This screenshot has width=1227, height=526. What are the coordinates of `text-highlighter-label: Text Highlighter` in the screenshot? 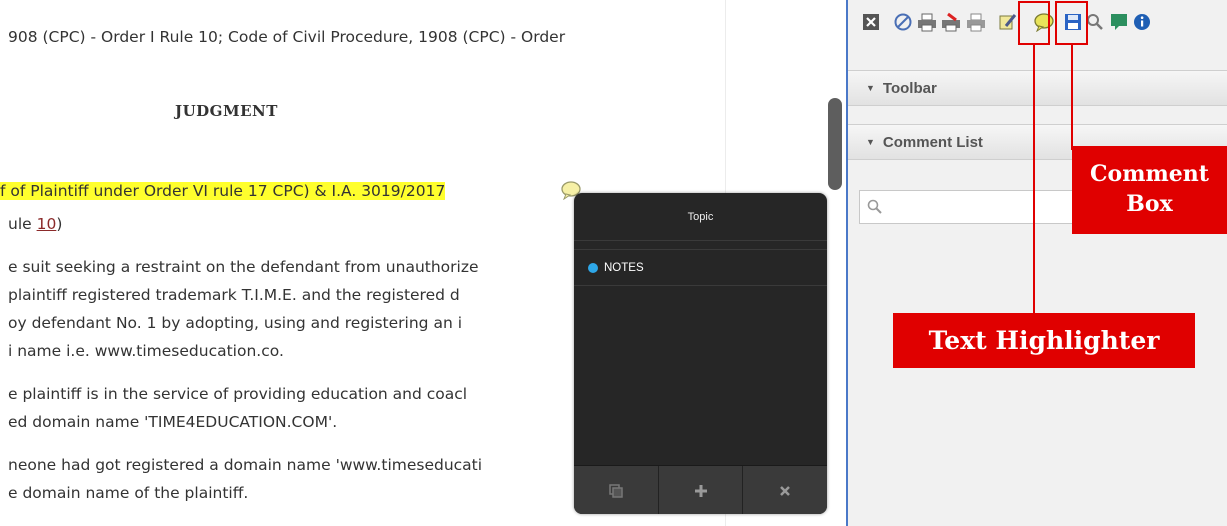 It's located at (1044, 340).